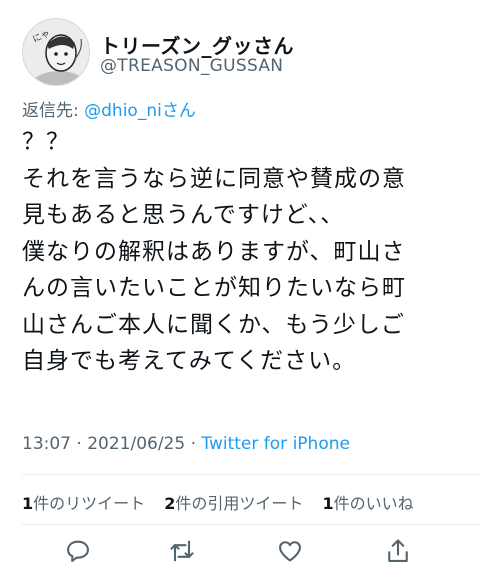  Describe the element at coordinates (290, 551) in the screenshot. I see `like-icon` at that location.